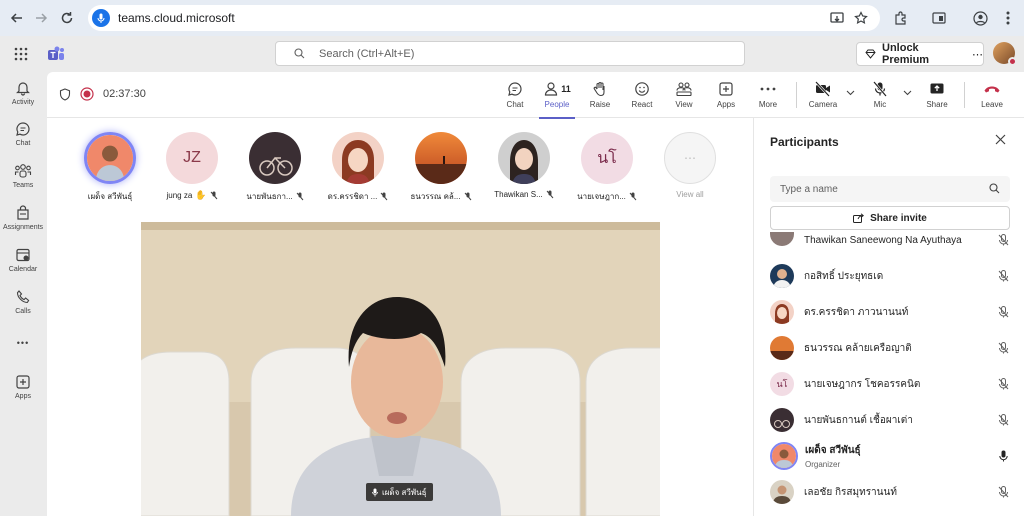 The height and width of the screenshot is (516, 1024). I want to click on participant-name: นายพันธกานต์ เชื้อผาเต่า, so click(858, 420).